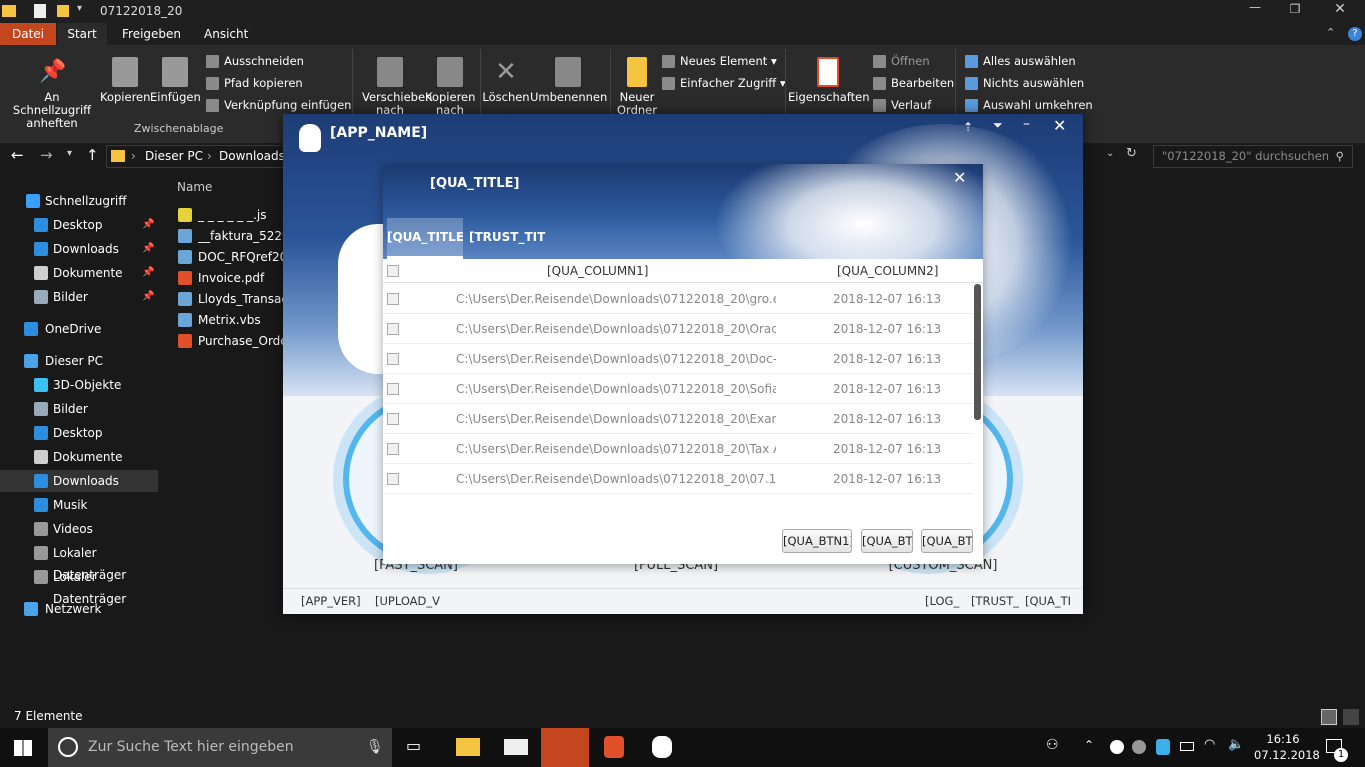 The image size is (1365, 767). What do you see at coordinates (902, 105) in the screenshot?
I see `history-button: Verlauf` at bounding box center [902, 105].